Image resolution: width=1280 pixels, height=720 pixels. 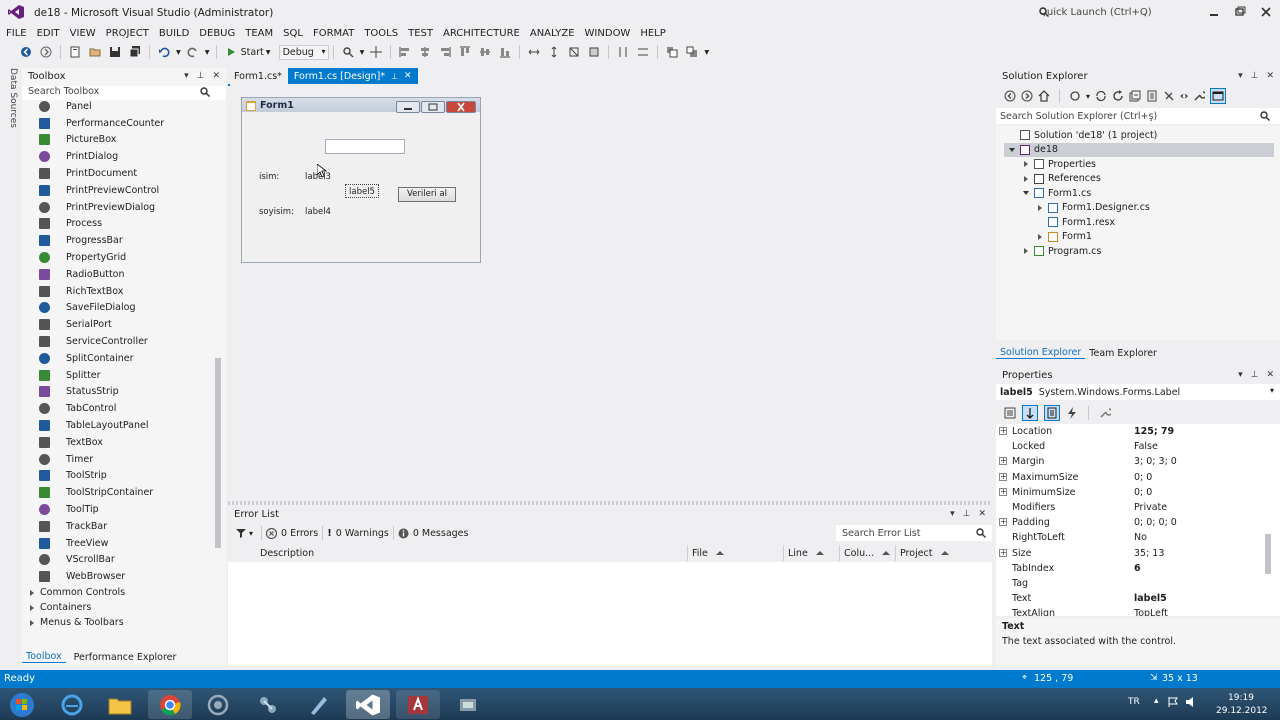 I want to click on solution-config-dropdown: Debug ▾, so click(x=303, y=52).